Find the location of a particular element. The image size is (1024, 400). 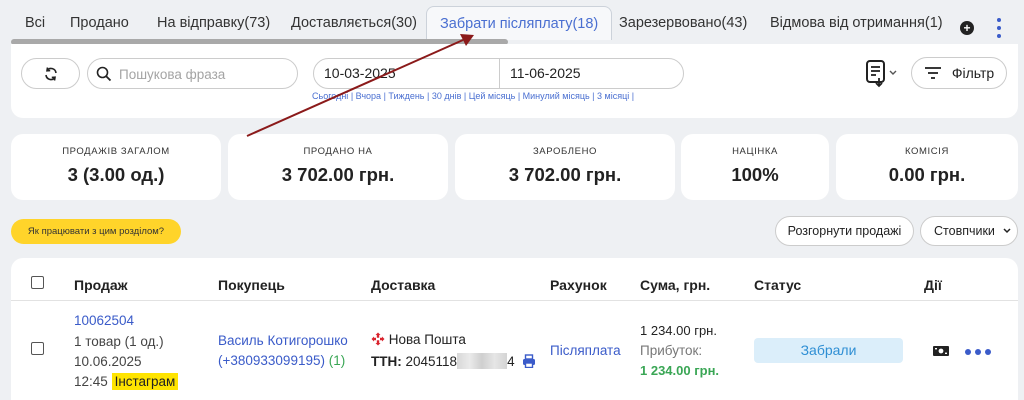

refresh-icon is located at coordinates (50, 73).